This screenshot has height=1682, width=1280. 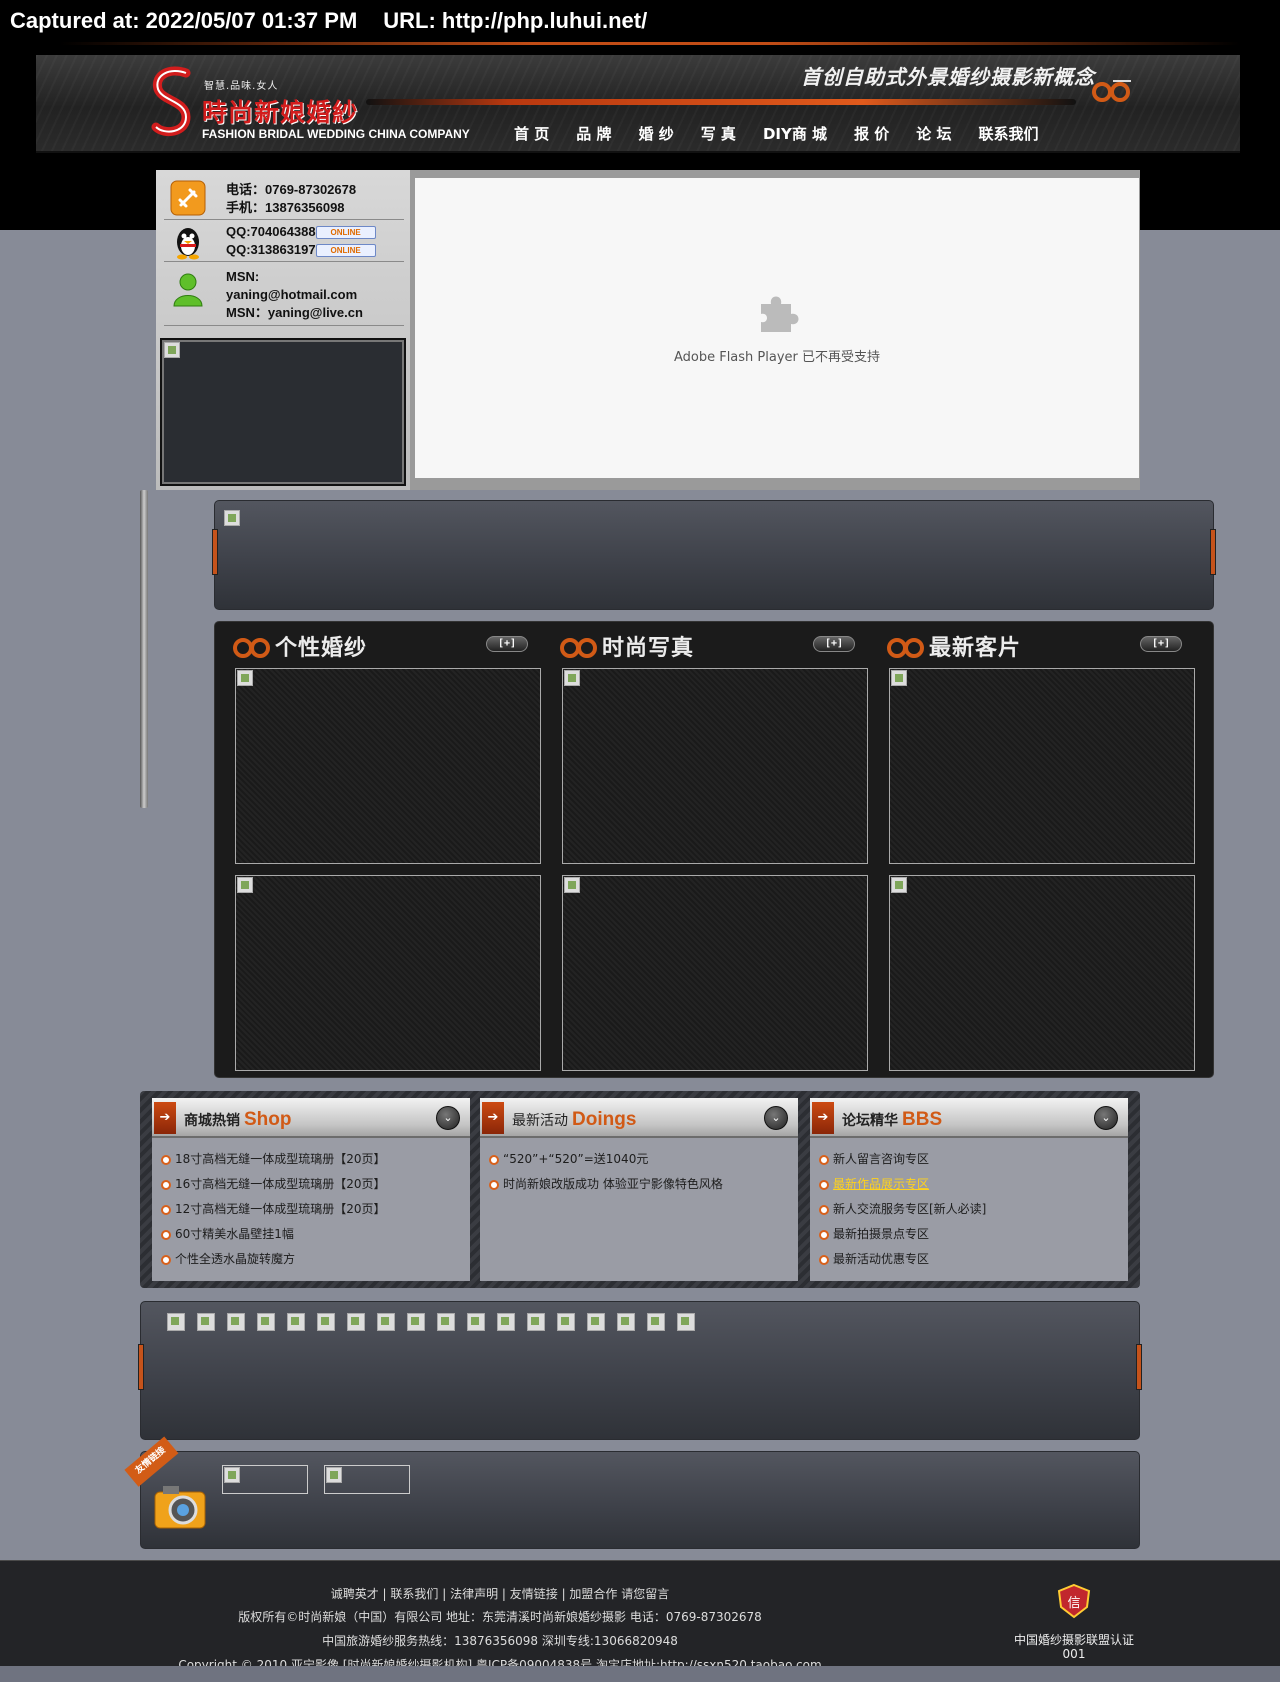 What do you see at coordinates (777, 328) in the screenshot?
I see `flash-player-area: Adobe Flash Player 已不再受支持` at bounding box center [777, 328].